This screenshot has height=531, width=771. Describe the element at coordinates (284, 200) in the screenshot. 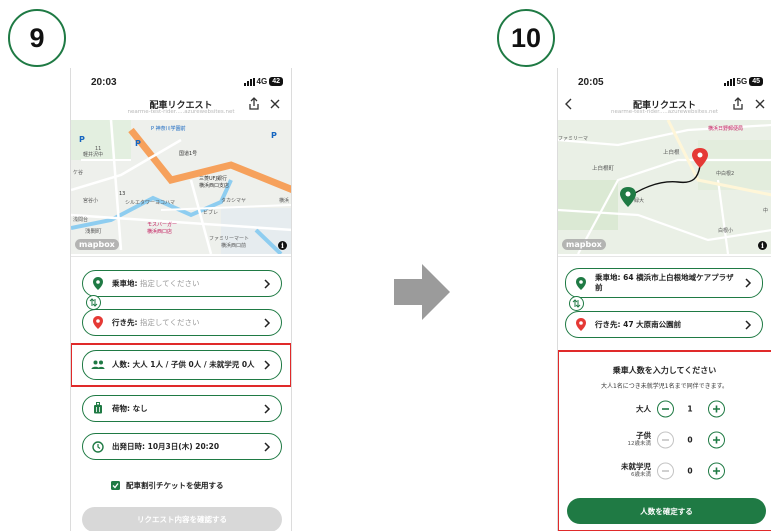

I see `map-label: 横浜` at that location.